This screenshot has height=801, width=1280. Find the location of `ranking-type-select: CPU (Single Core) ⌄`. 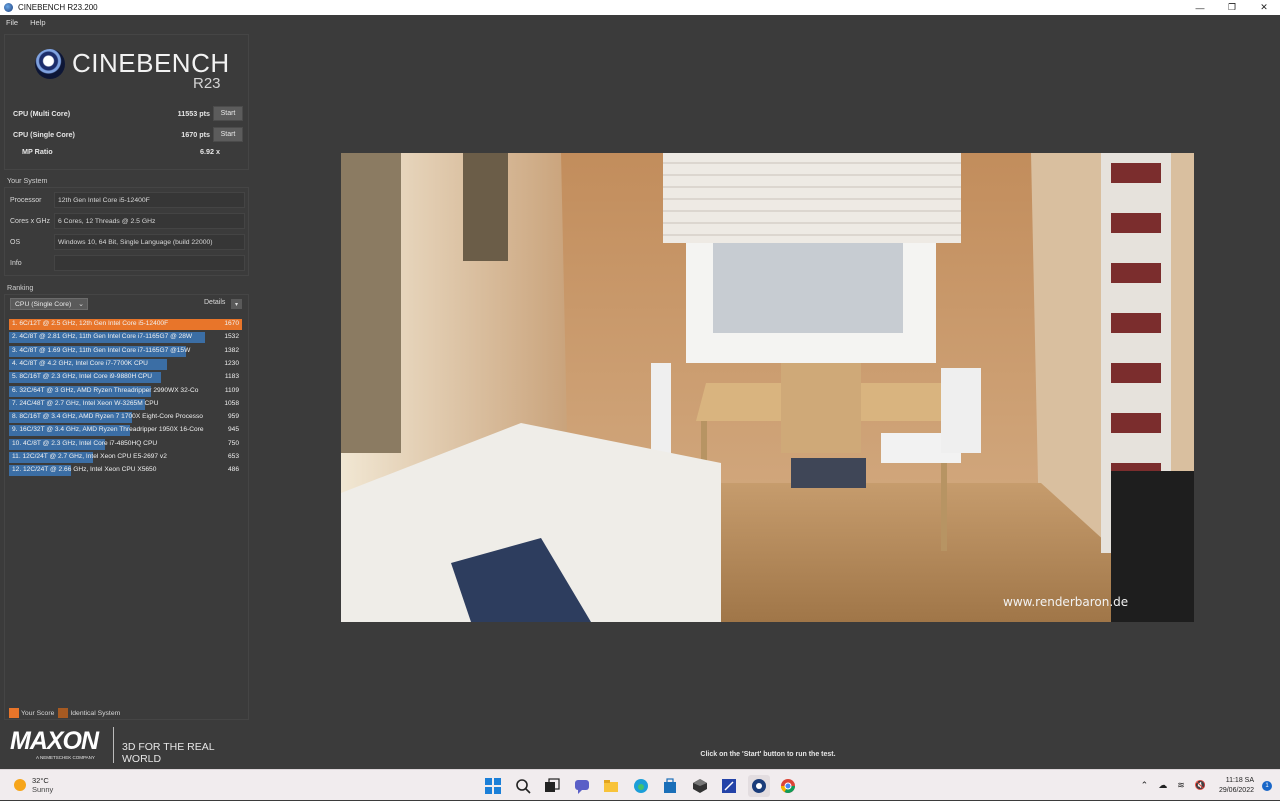

ranking-type-select: CPU (Single Core) ⌄ is located at coordinates (49, 304).